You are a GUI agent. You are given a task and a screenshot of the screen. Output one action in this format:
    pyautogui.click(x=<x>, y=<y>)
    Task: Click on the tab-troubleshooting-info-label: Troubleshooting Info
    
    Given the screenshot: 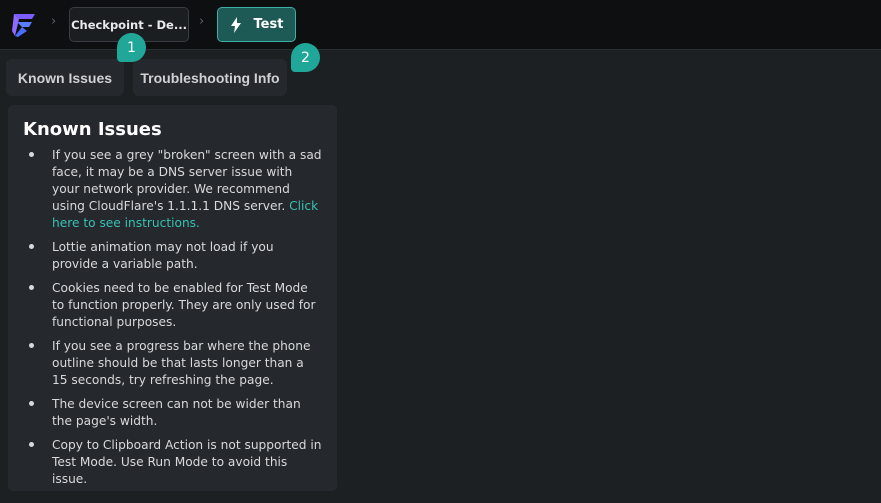 What is the action you would take?
    pyautogui.click(x=210, y=77)
    